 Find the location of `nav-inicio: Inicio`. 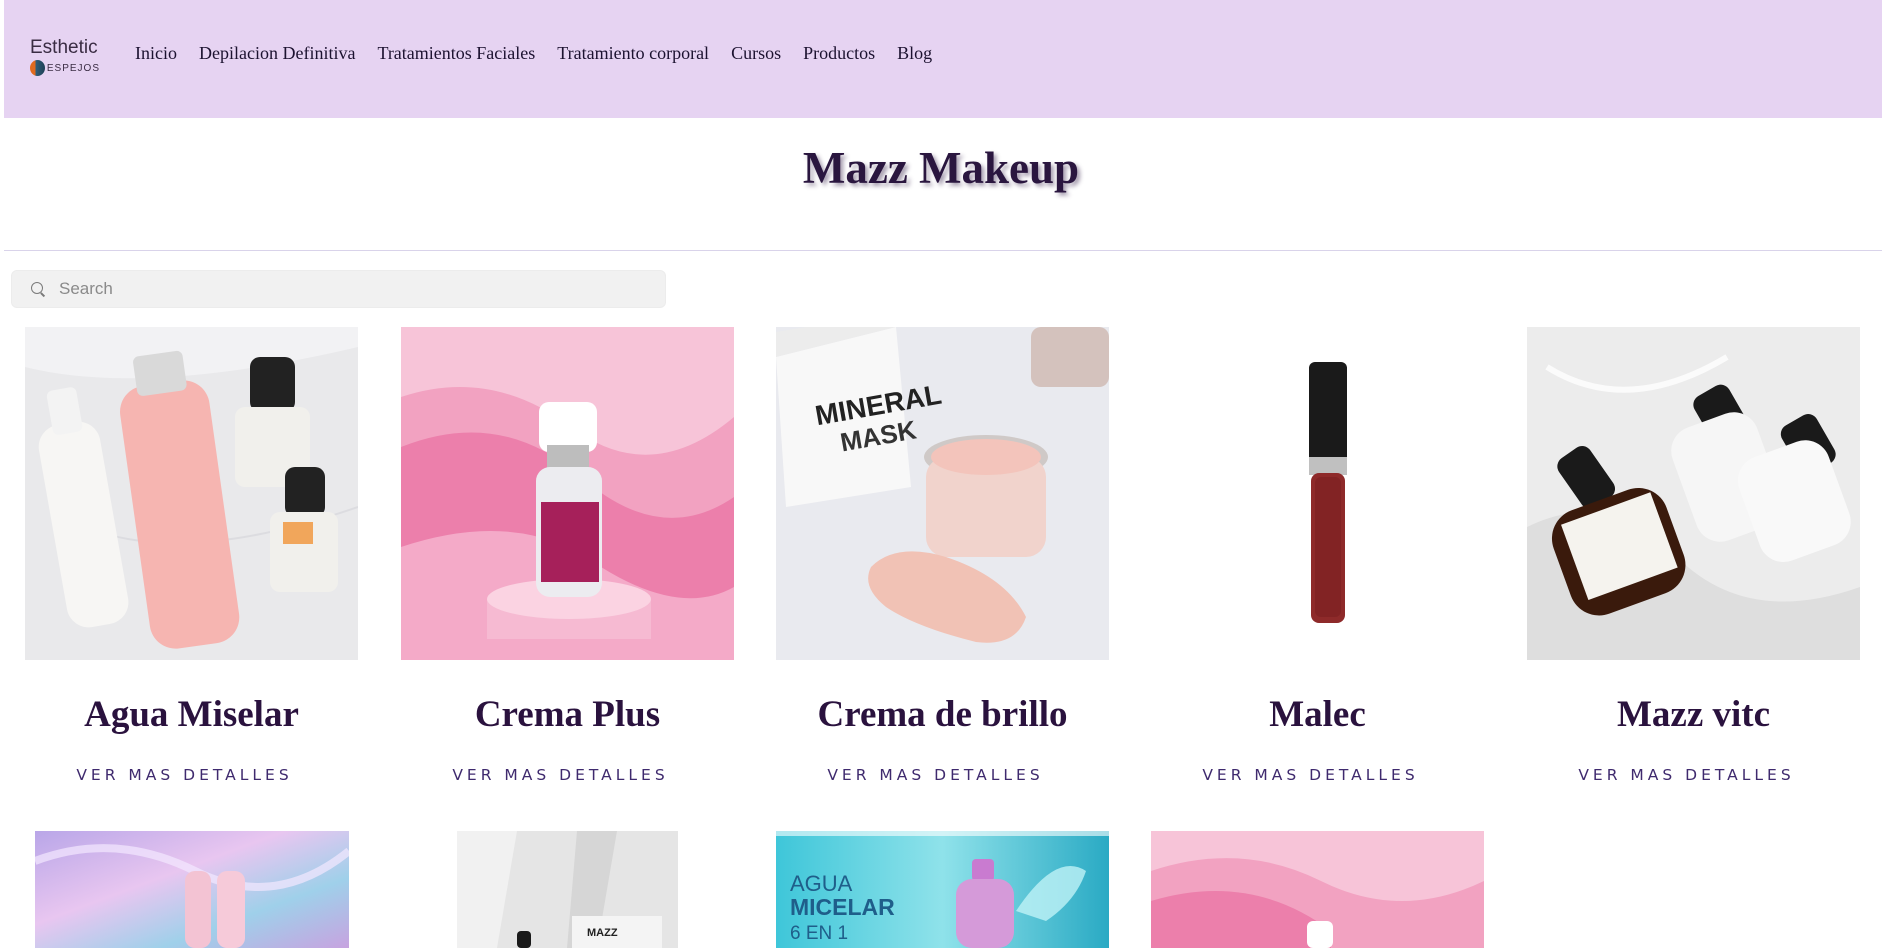

nav-inicio: Inicio is located at coordinates (156, 53).